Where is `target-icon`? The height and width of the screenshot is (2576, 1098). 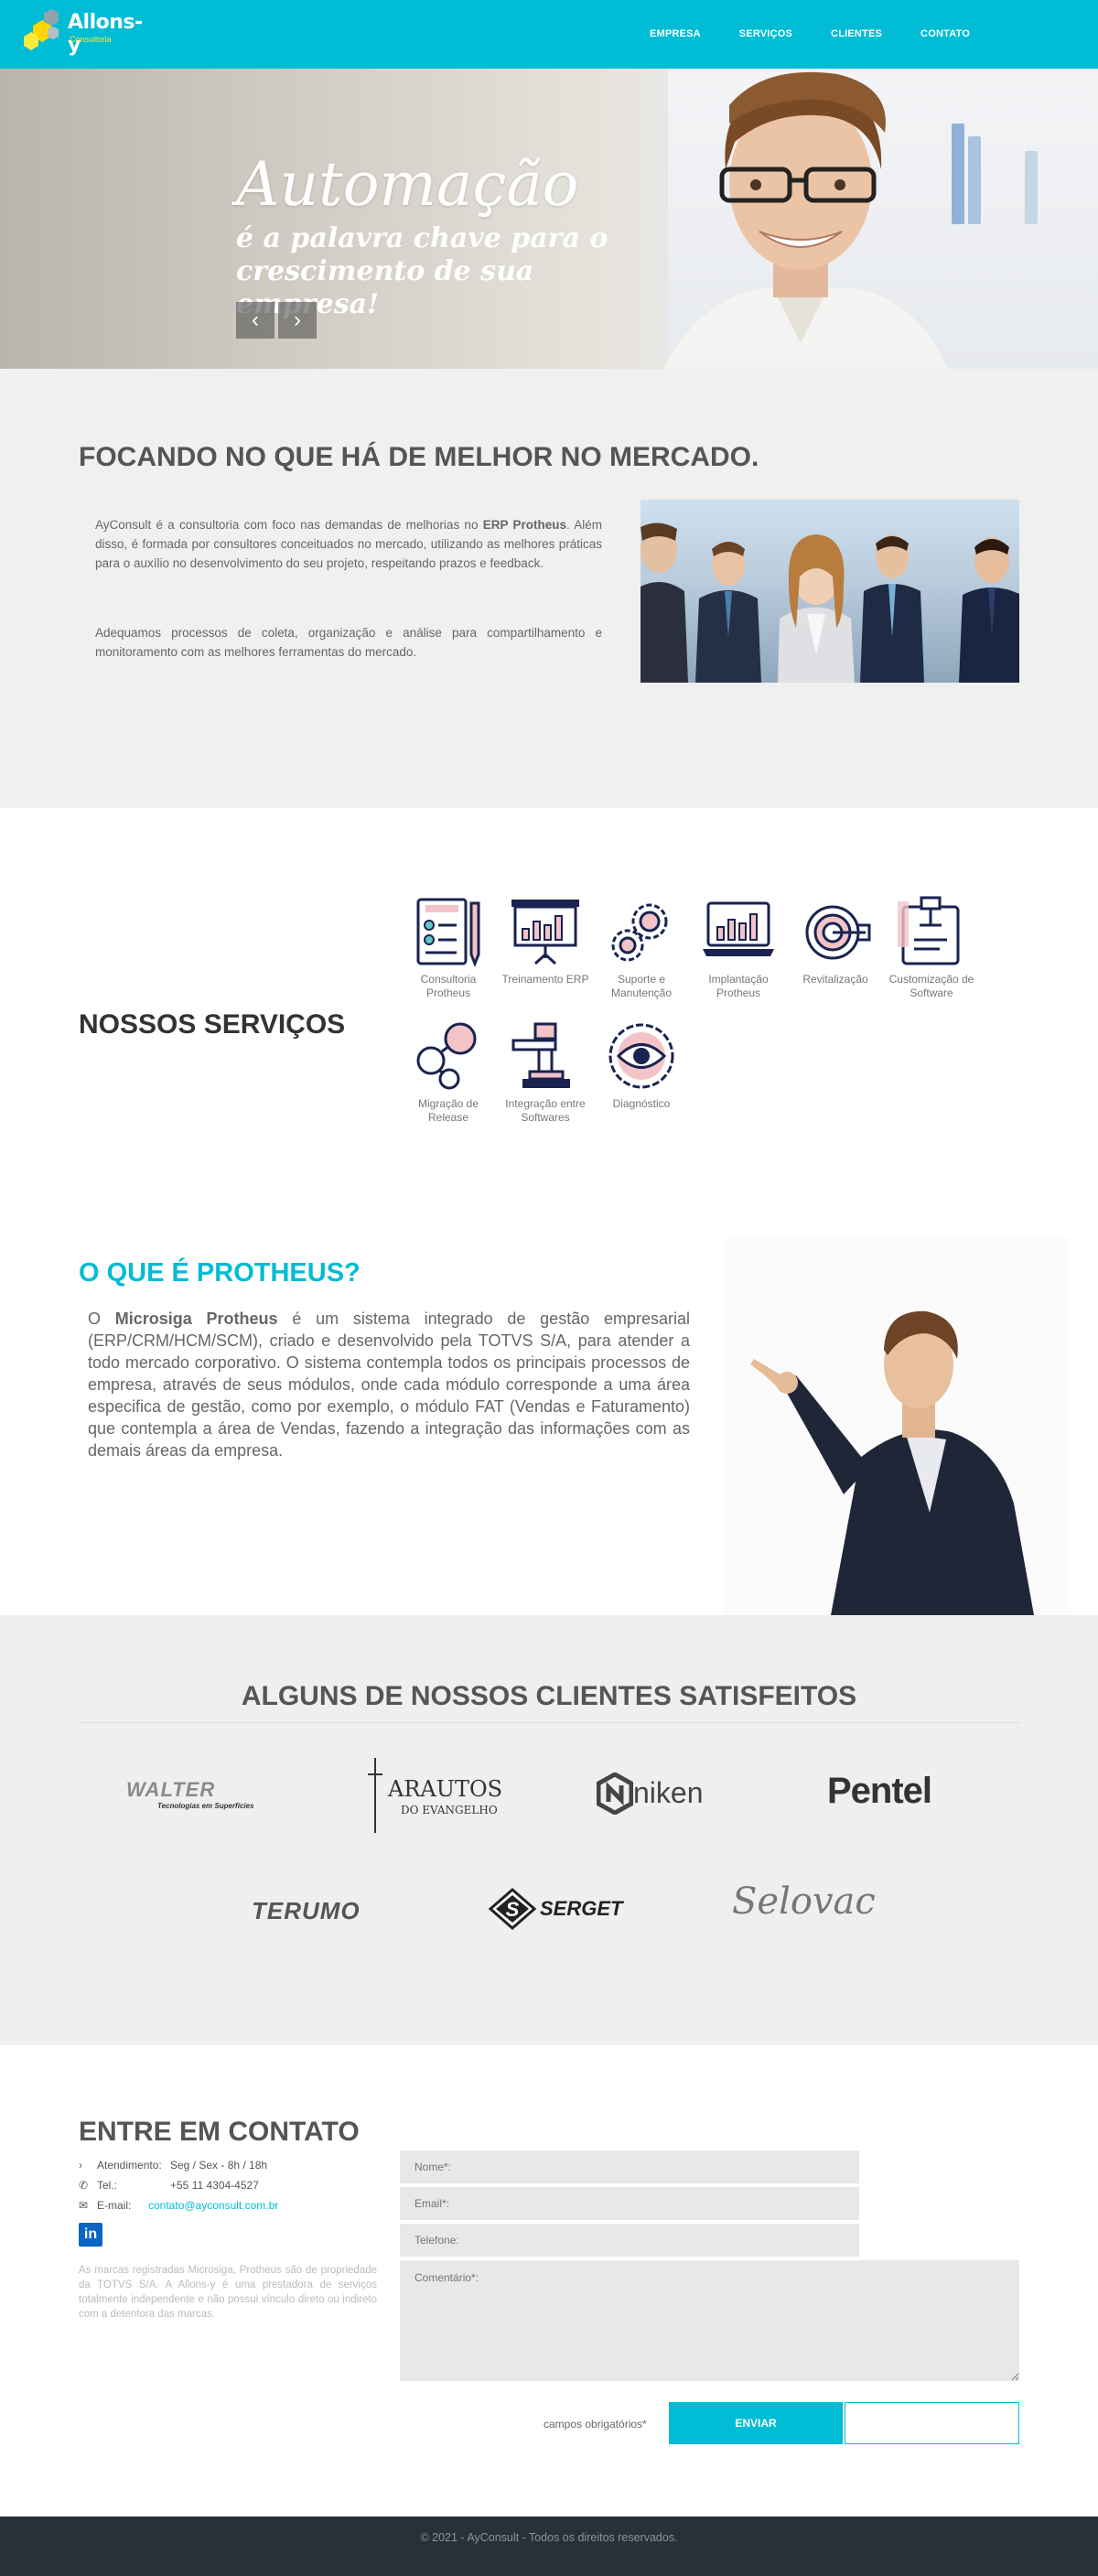 target-icon is located at coordinates (838, 932).